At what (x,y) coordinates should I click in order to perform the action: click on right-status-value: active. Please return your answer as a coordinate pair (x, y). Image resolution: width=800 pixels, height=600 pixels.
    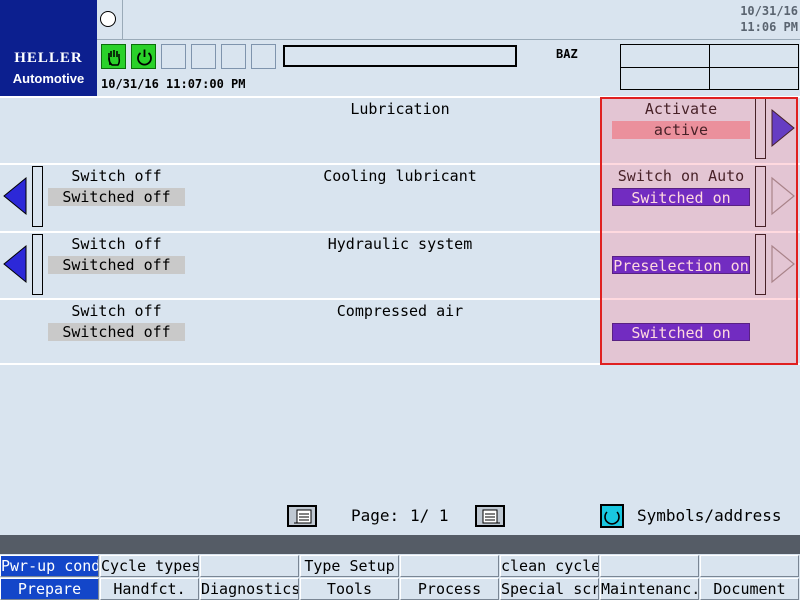
    Looking at the image, I should click on (681, 130).